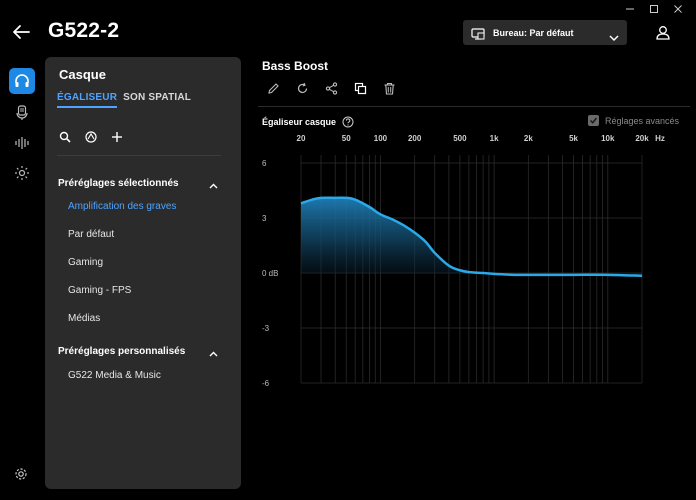 This screenshot has width=696, height=500. I want to click on minimize-icon, so click(630, 9).